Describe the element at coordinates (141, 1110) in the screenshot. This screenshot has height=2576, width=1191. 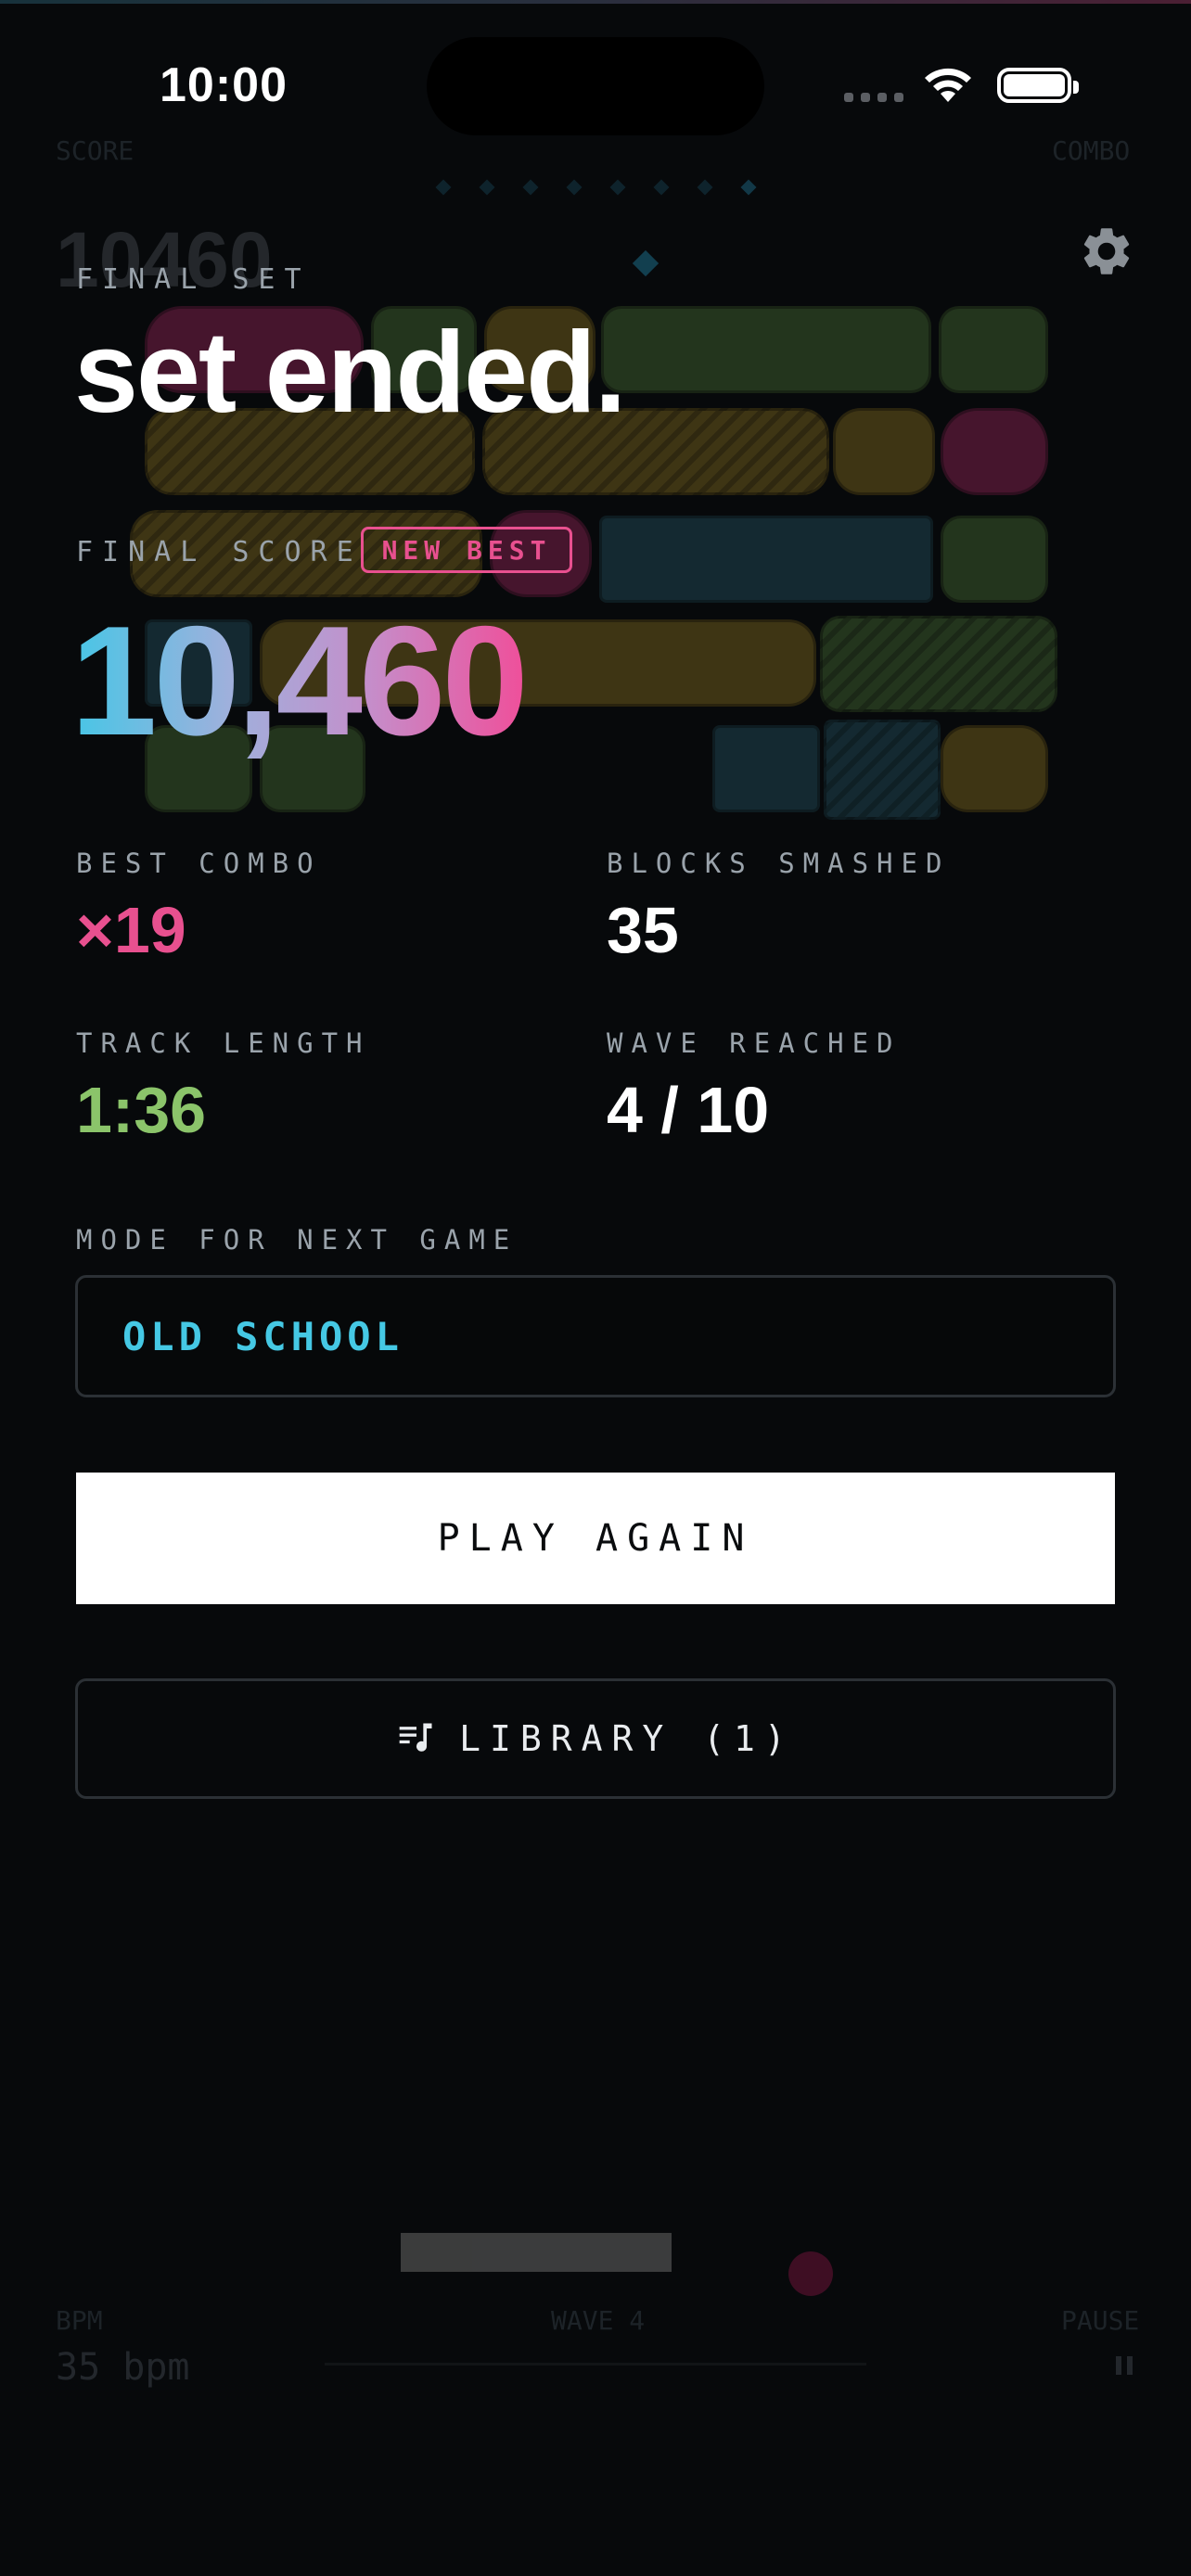
I see `track-length-value: 1:36` at that location.